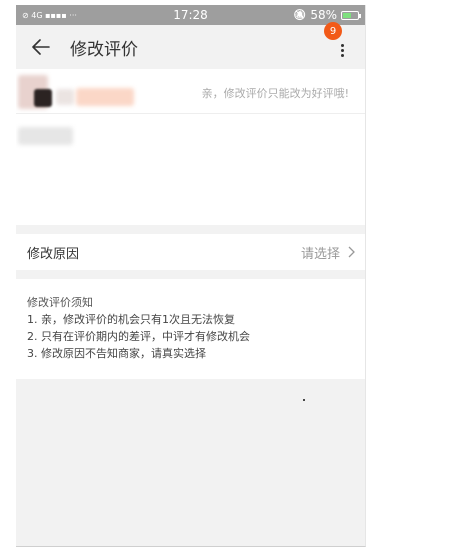 The width and height of the screenshot is (460, 559). I want to click on status-signal-icons: ⊘ 4G ▪▪▪▪ ···, so click(49, 15).